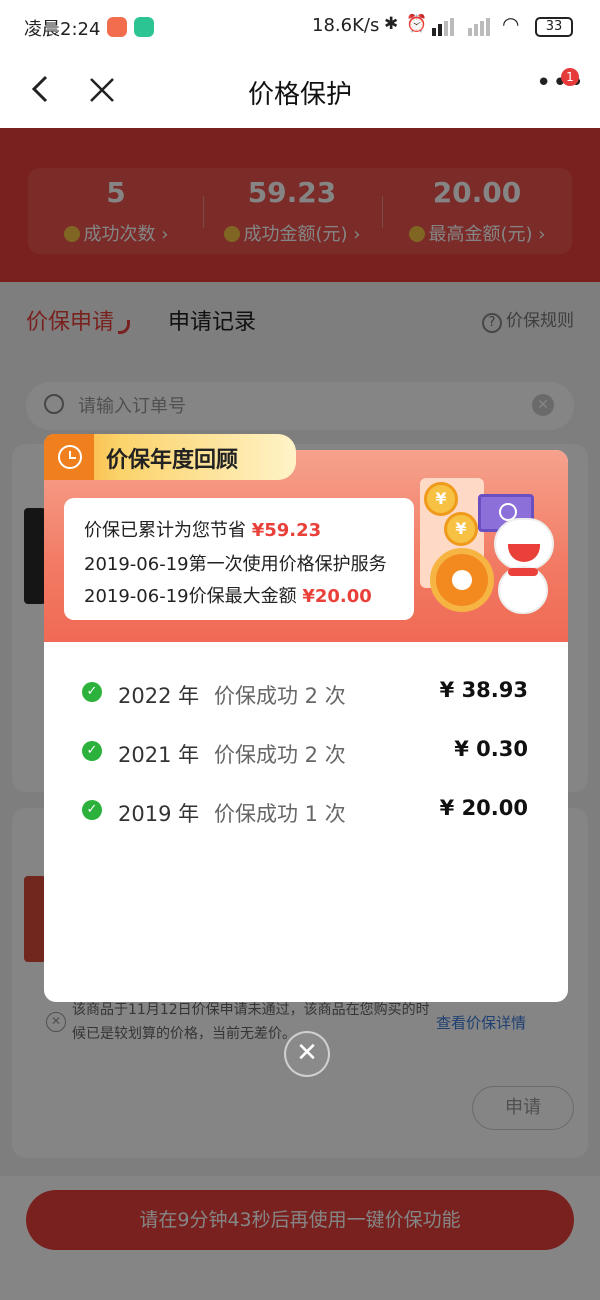 The image size is (600, 1300). I want to click on alarm-icon: ⏰, so click(417, 24).